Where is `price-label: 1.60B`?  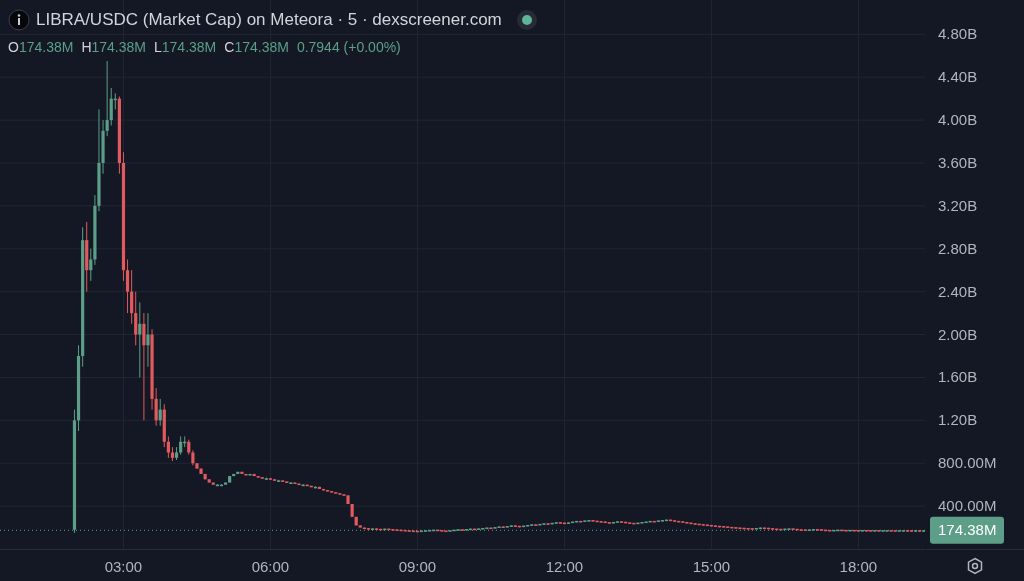
price-label: 1.60B is located at coordinates (958, 377).